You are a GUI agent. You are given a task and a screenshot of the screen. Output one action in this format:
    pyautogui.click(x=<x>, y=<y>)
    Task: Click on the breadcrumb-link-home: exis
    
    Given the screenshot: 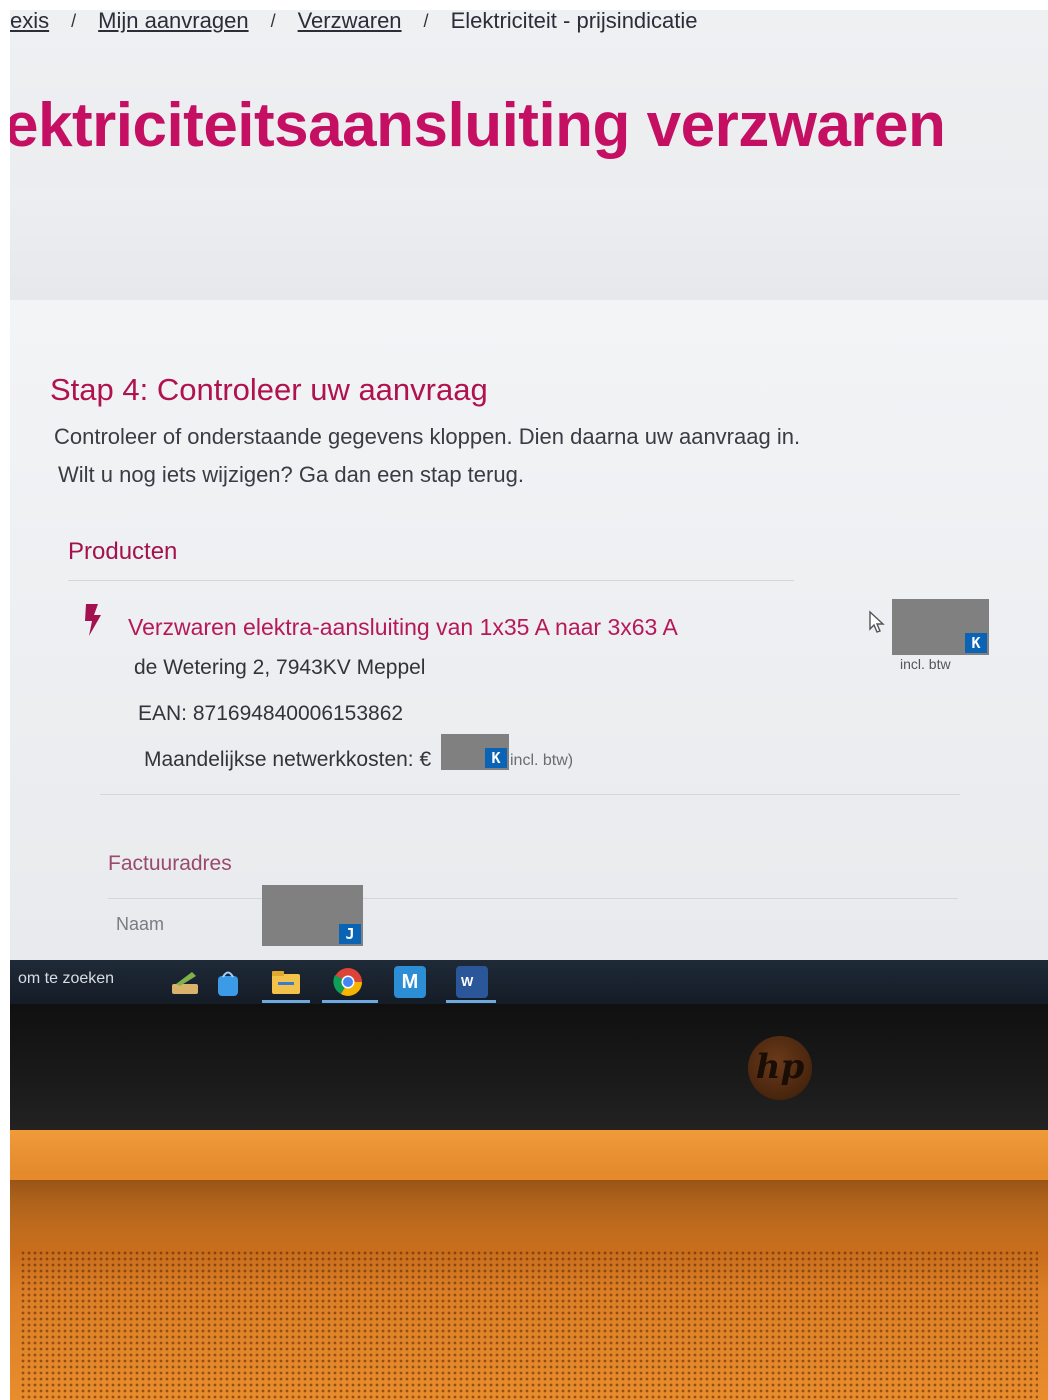 What is the action you would take?
    pyautogui.click(x=29, y=22)
    